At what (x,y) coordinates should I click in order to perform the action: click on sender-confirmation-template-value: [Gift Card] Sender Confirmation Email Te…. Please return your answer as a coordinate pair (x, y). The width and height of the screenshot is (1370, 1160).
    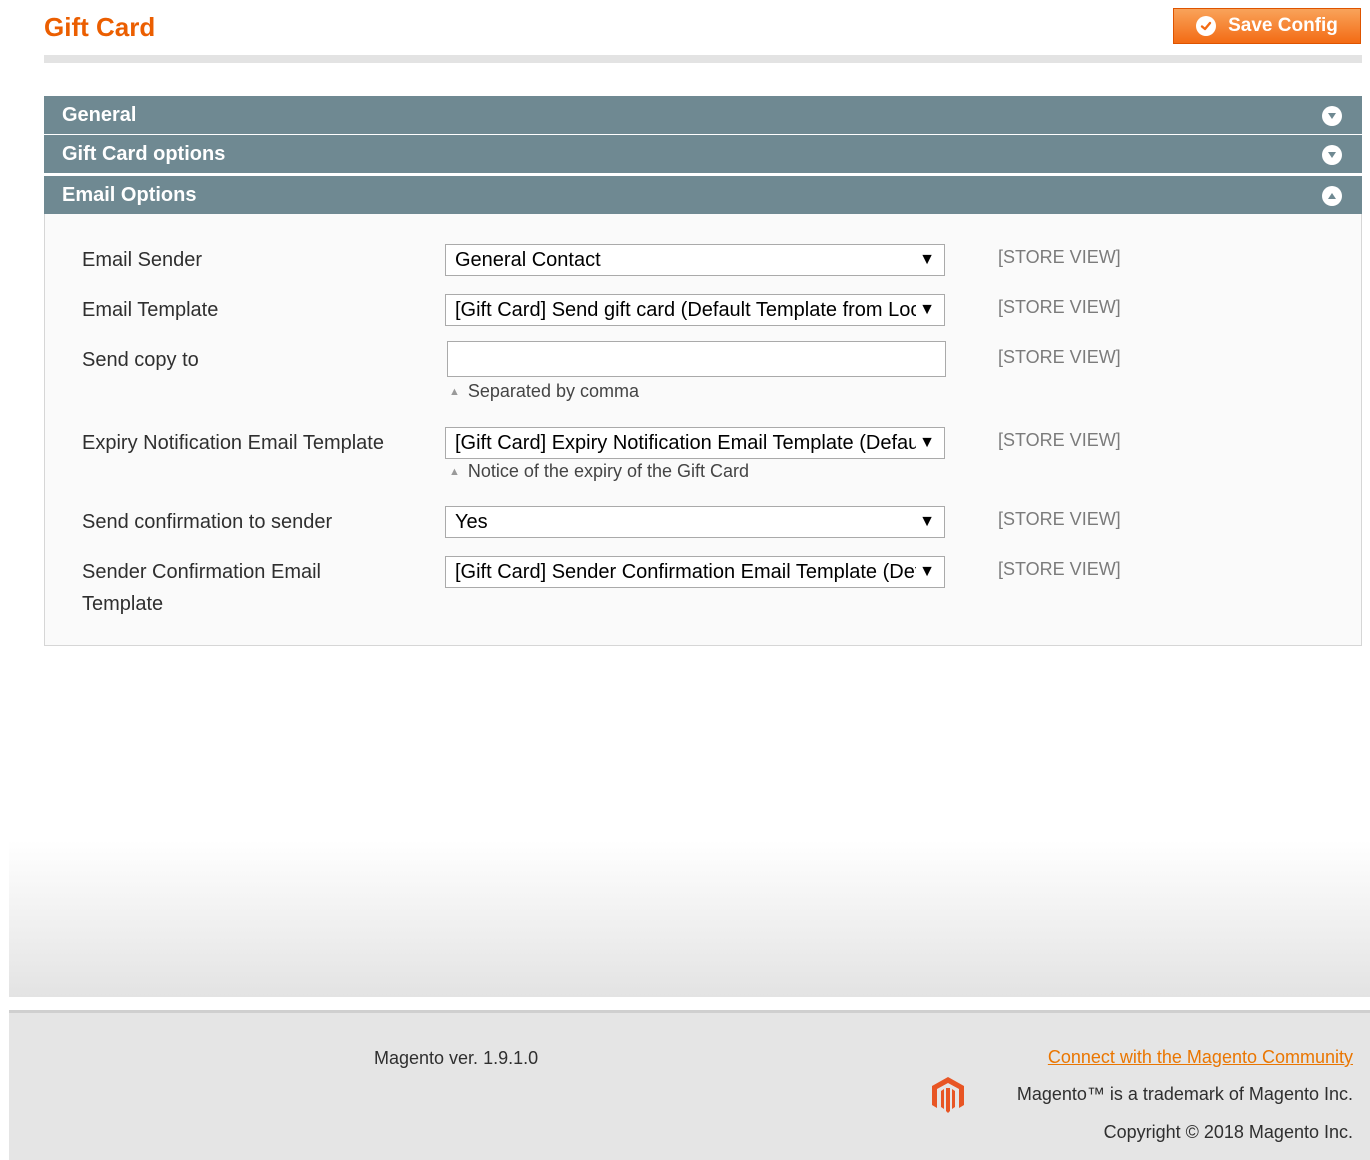
    Looking at the image, I should click on (686, 572).